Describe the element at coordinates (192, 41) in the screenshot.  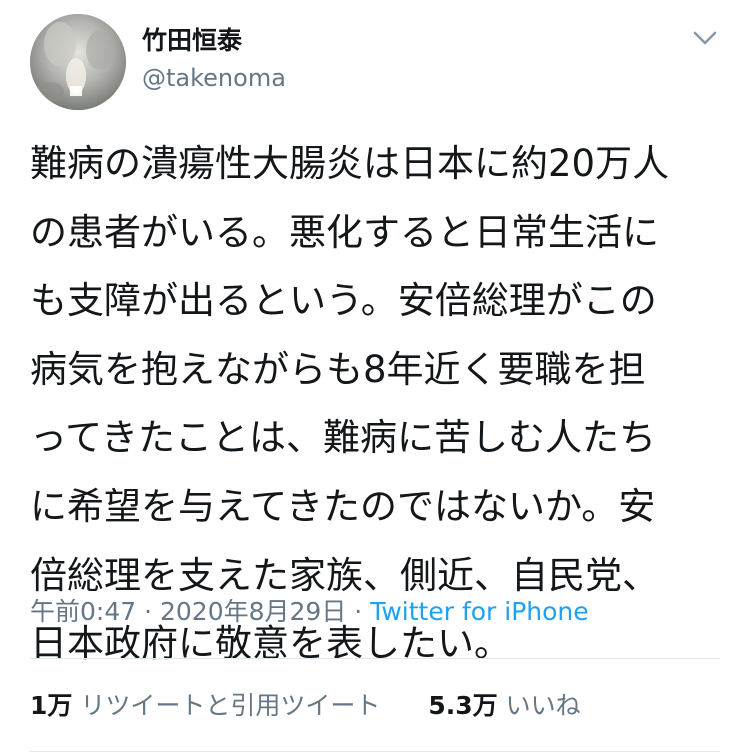
I see `display-name: 竹田恒泰` at that location.